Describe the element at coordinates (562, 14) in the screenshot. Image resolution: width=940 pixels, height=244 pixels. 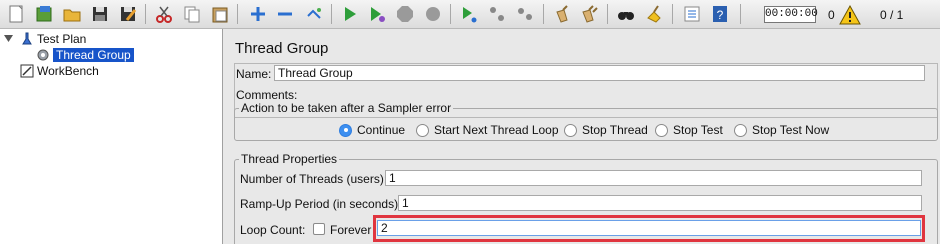
I see `clear-icon` at that location.